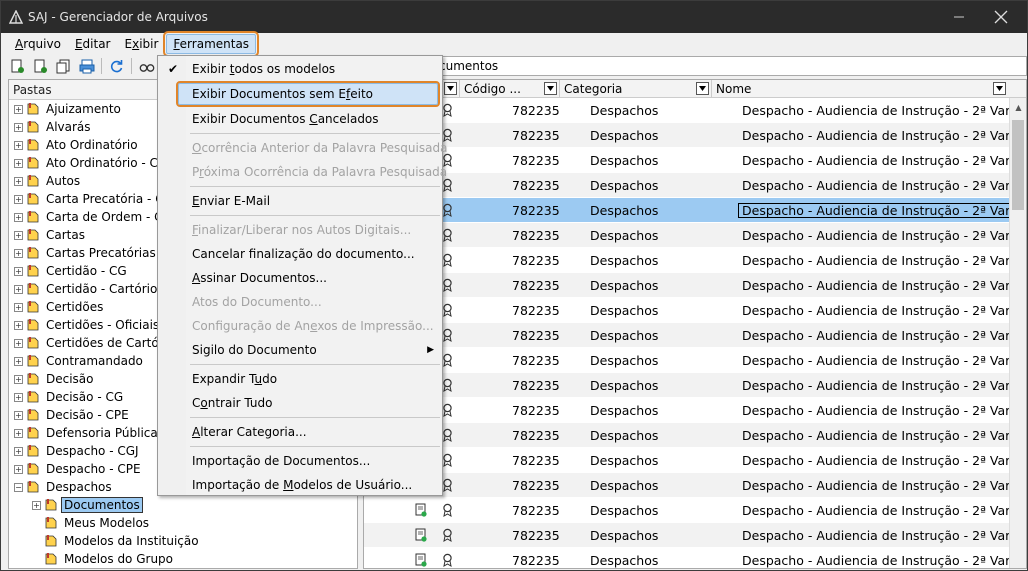 Image resolution: width=1028 pixels, height=571 pixels. I want to click on new-model-icon, so click(40, 66).